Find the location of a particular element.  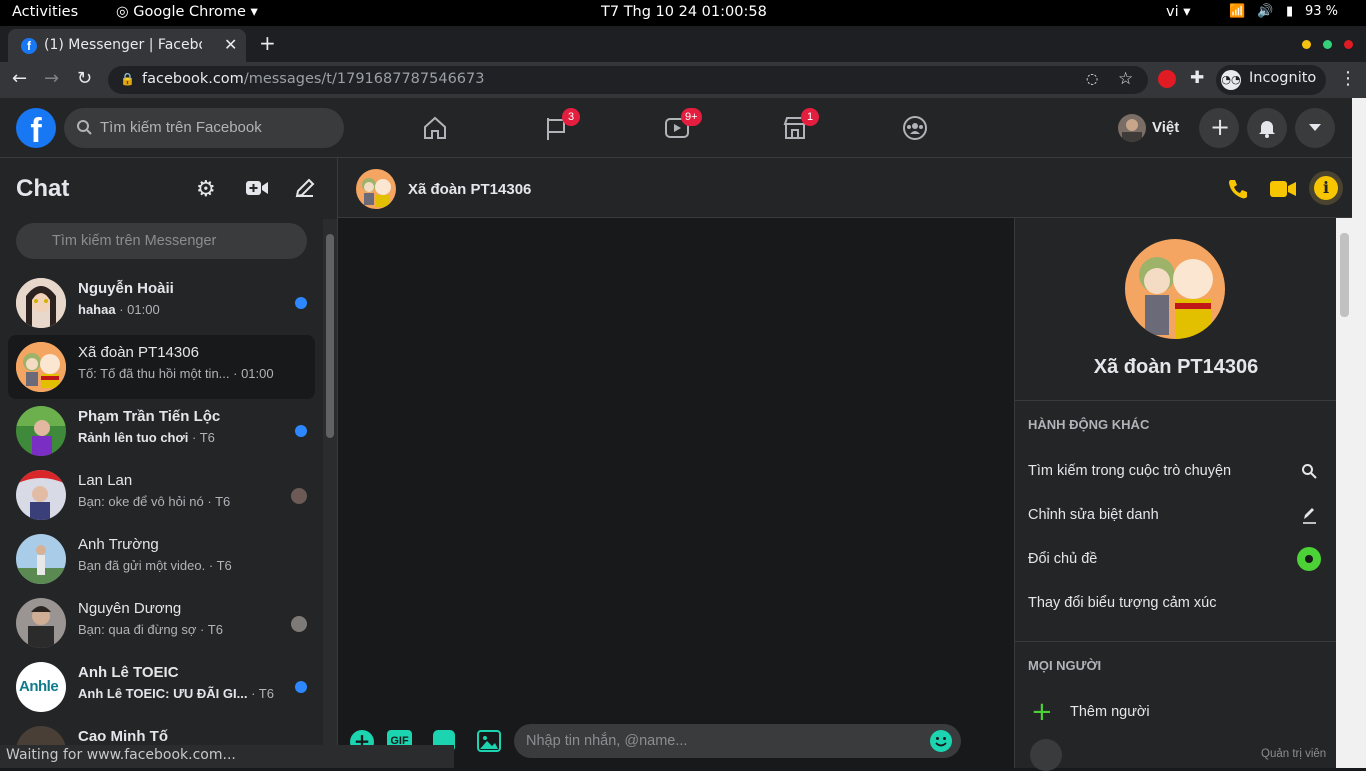

notifications-button is located at coordinates (1267, 128).